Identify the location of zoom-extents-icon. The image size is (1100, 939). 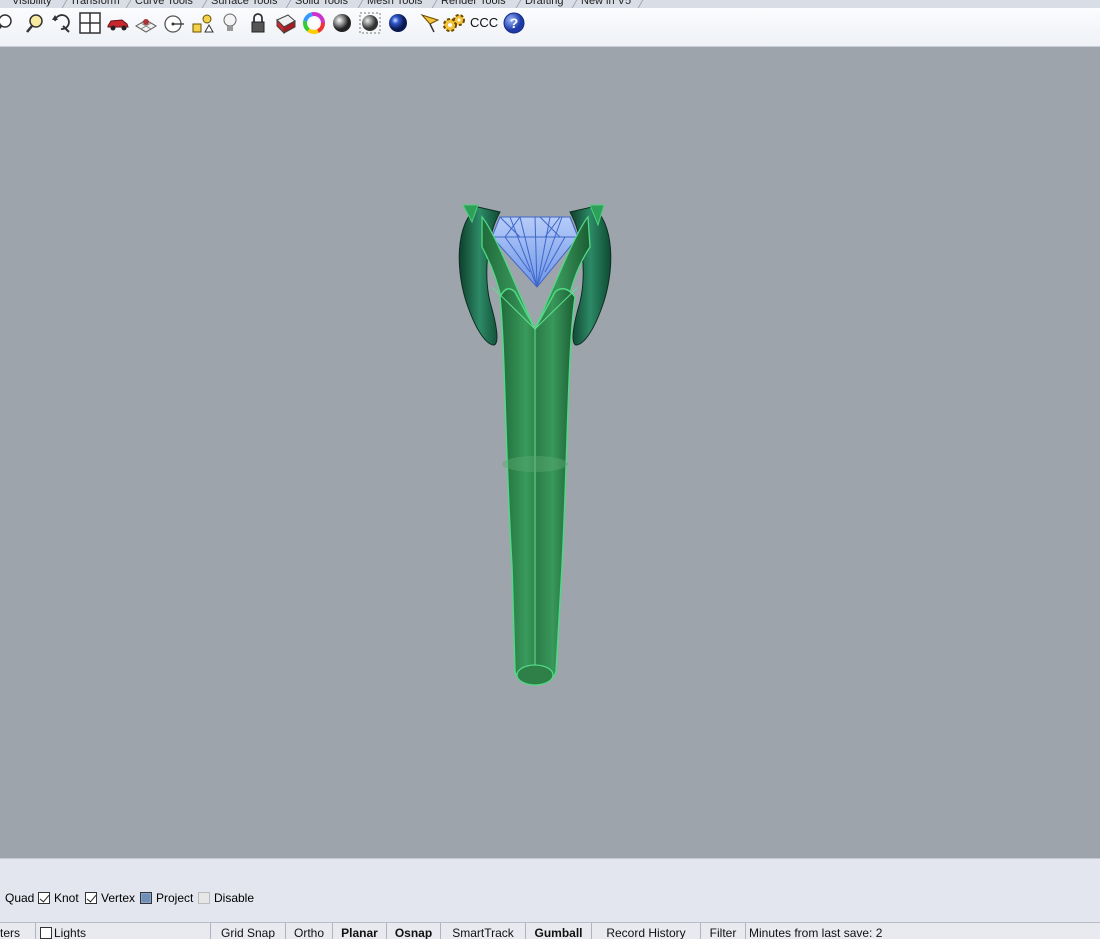
(9, 23).